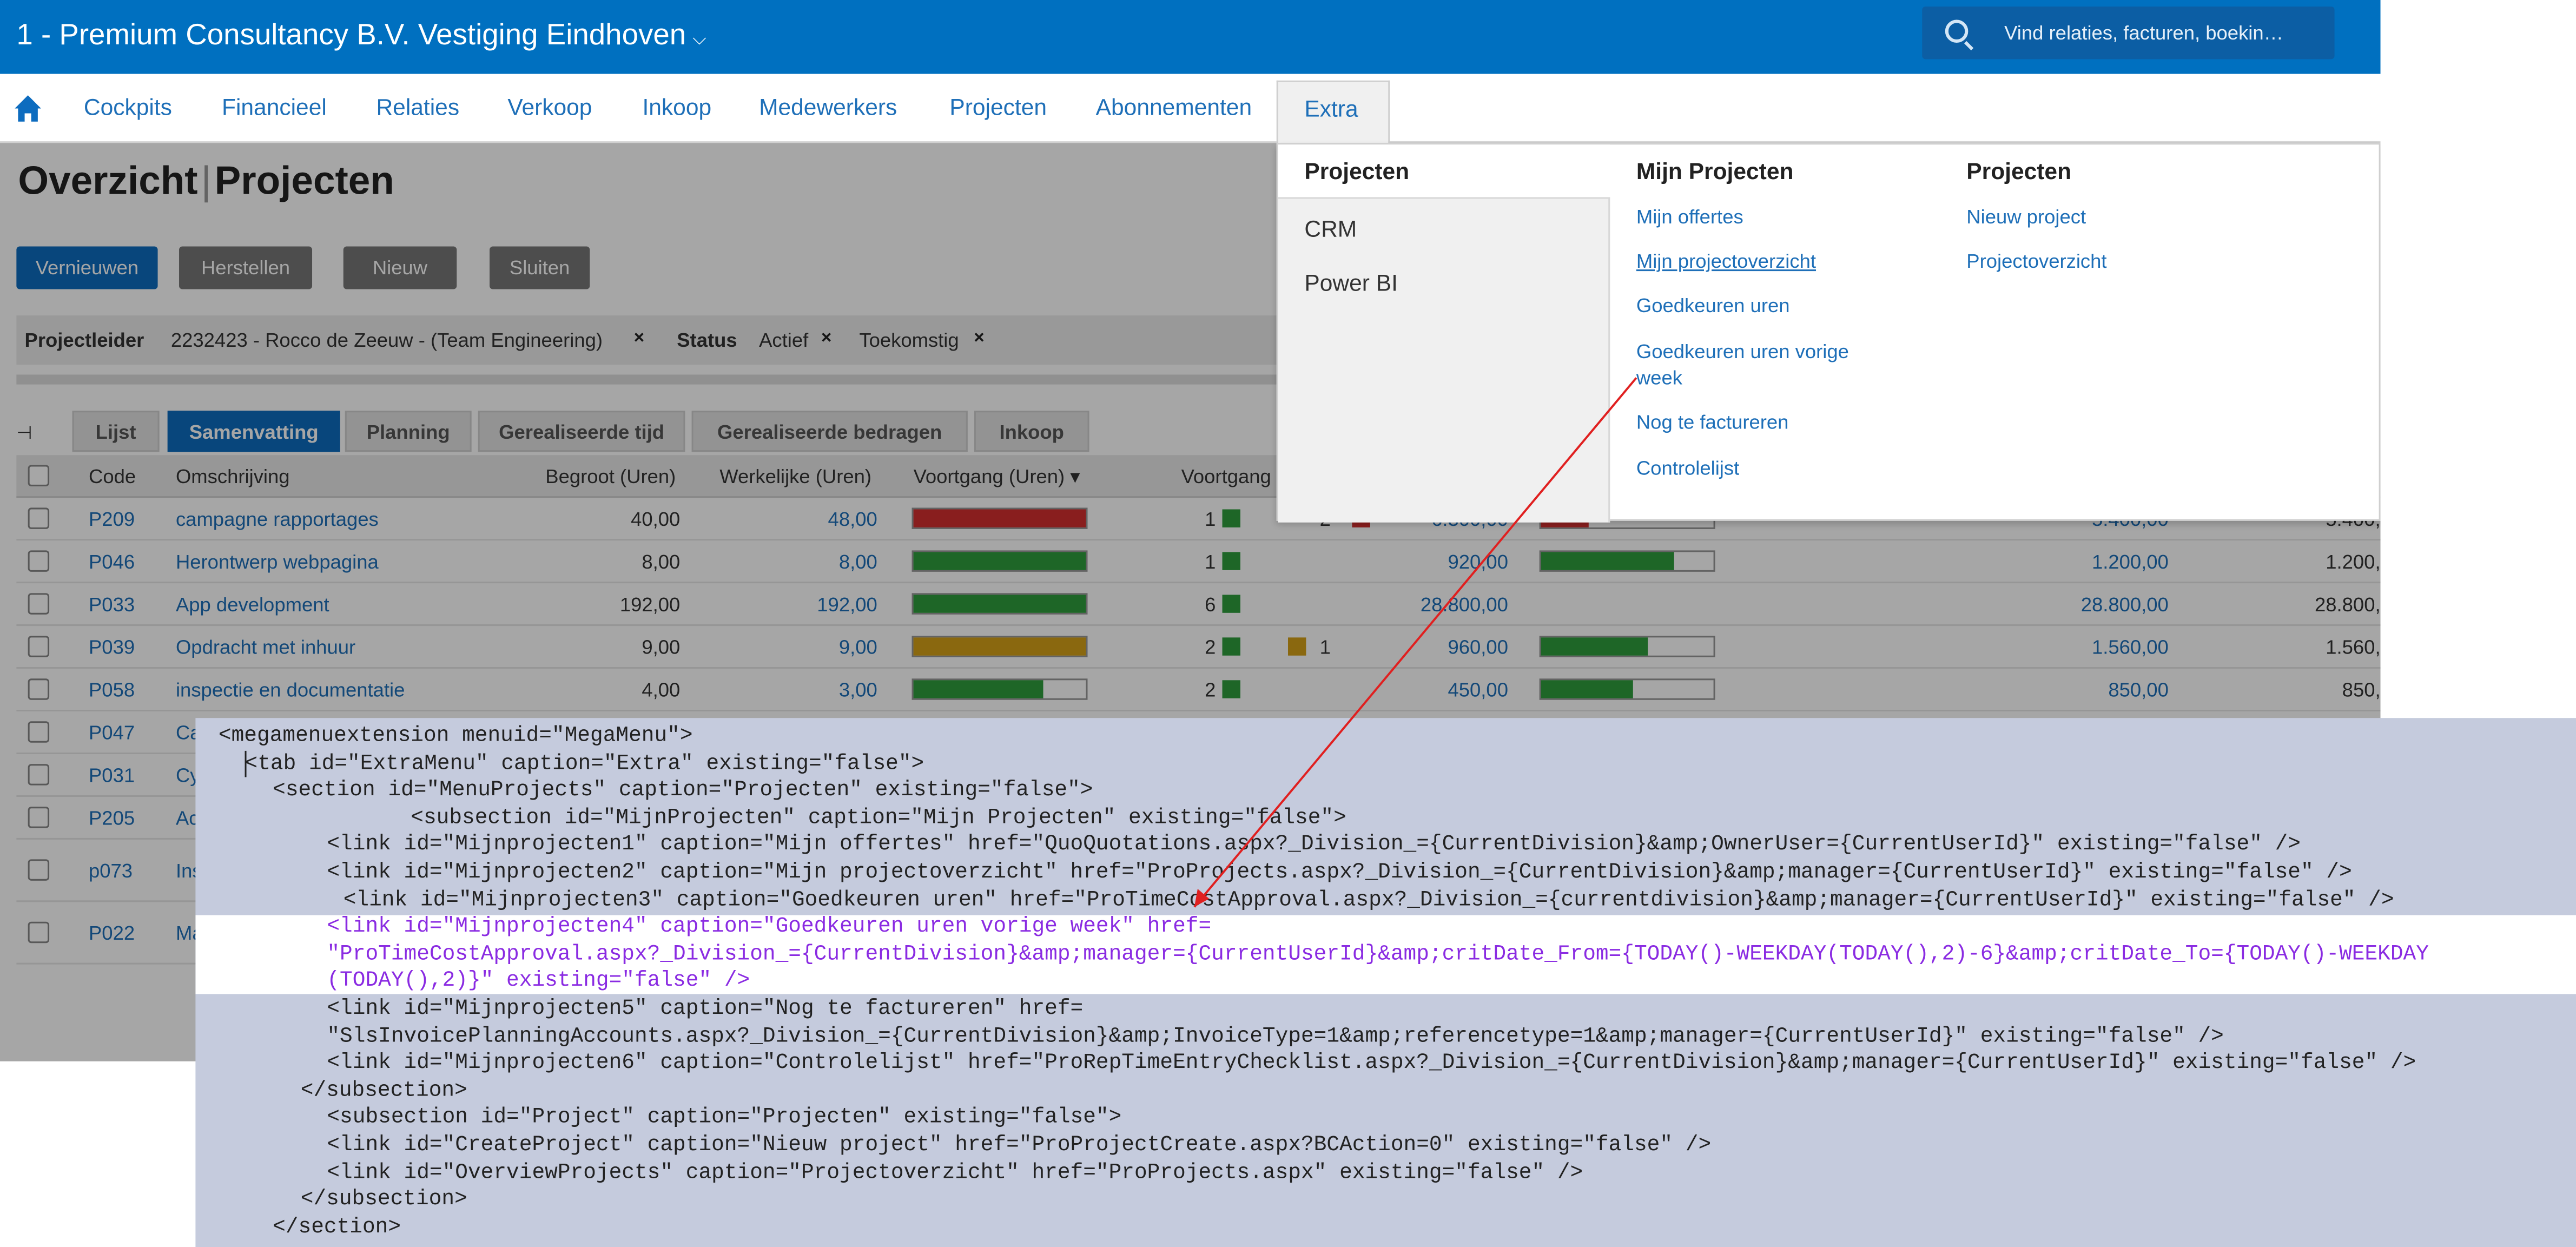 Image resolution: width=2576 pixels, height=1247 pixels. What do you see at coordinates (1715, 171) in the screenshot?
I see `mega-col2-heading: Mijn Projecten` at bounding box center [1715, 171].